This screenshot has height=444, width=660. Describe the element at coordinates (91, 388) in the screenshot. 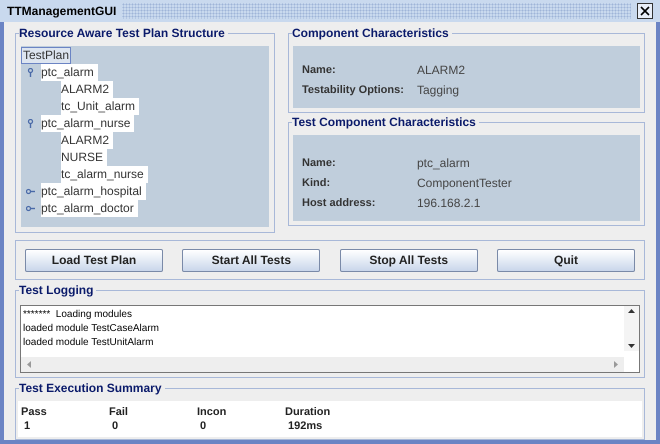

I see `group-title: Test Execution Summary` at that location.